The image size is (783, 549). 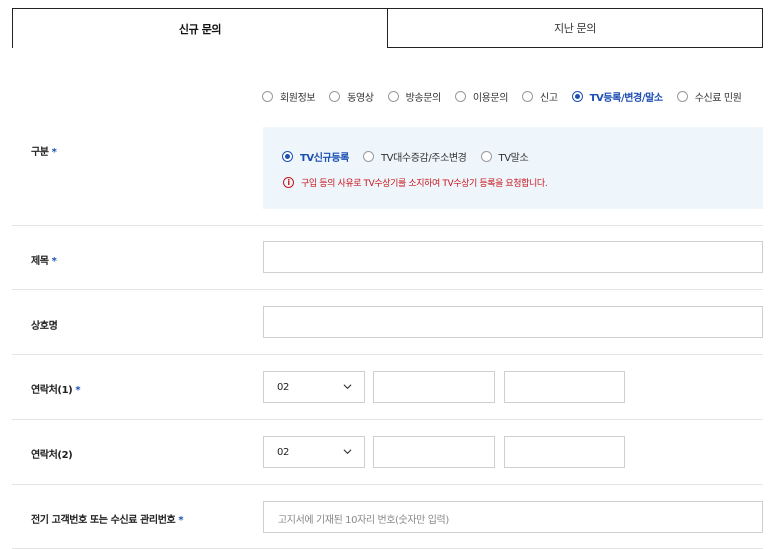 What do you see at coordinates (103, 520) in the screenshot?
I see `customer-number-label-text: 전기 고객번호 또는 수신료 관리번호` at bounding box center [103, 520].